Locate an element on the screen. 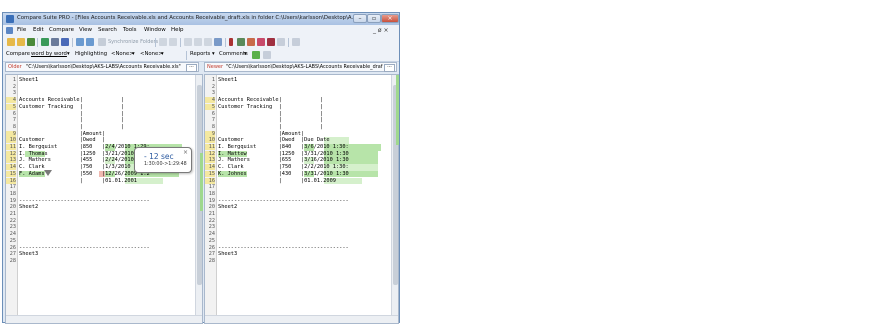 The image size is (882, 324). diff-line: 12 I. Mattew |1250 |3/31/2010 1:30 is located at coordinates (301, 154).